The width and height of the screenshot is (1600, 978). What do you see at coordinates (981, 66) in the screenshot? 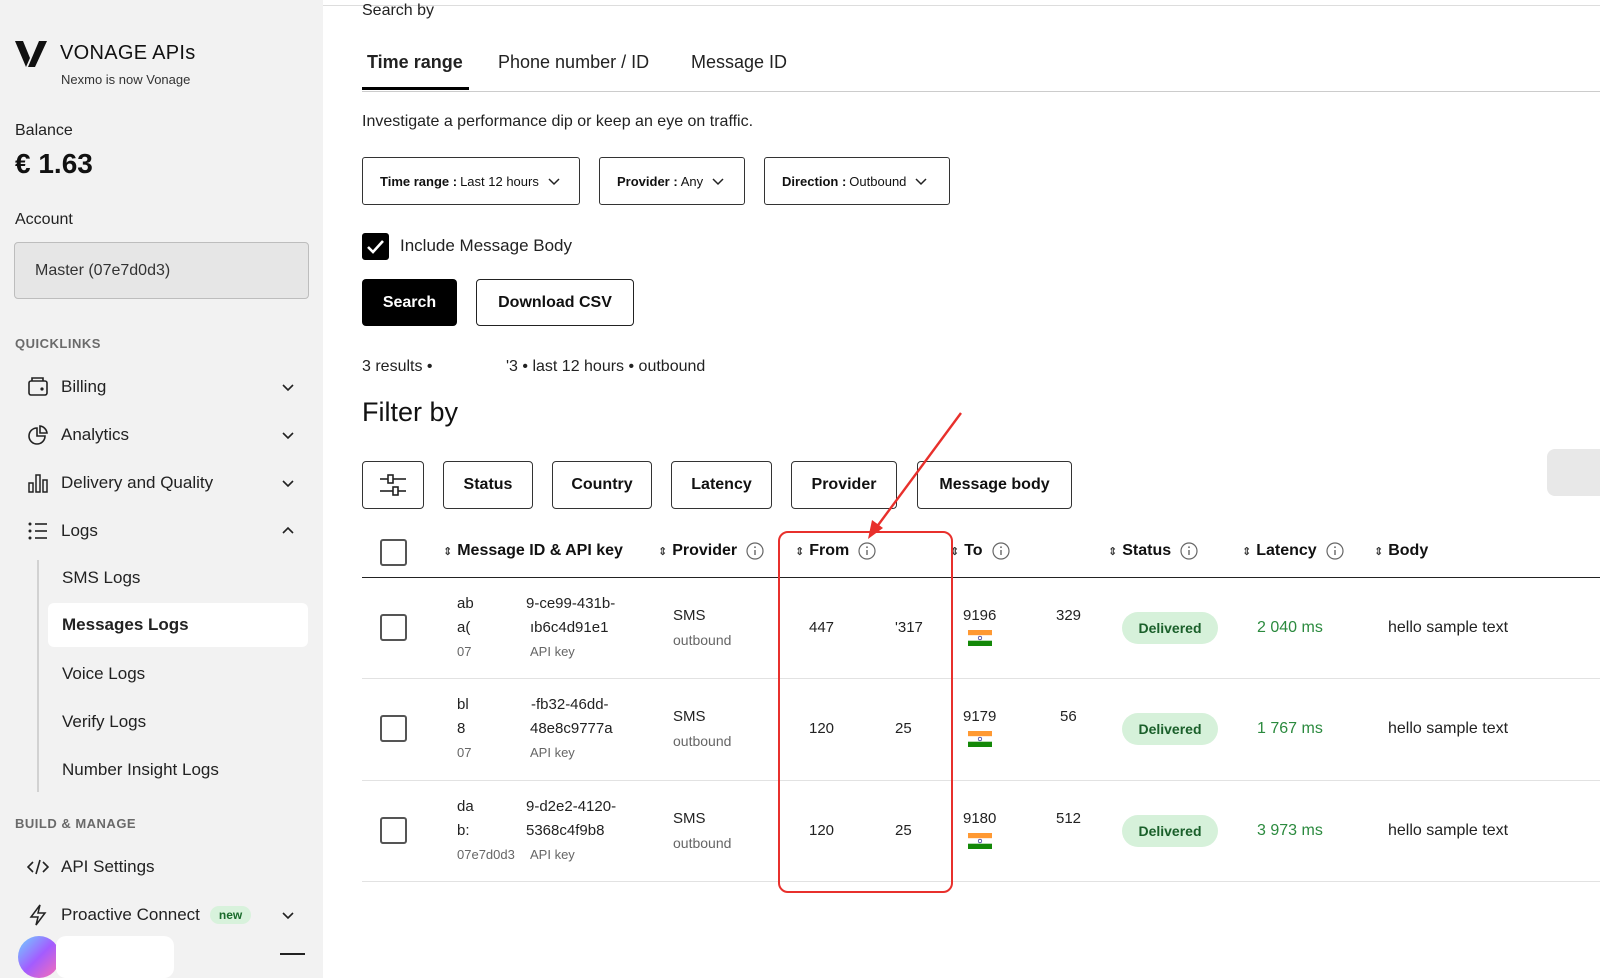
I see `search-tabs: Time range Phone number / ID Message ID` at bounding box center [981, 66].